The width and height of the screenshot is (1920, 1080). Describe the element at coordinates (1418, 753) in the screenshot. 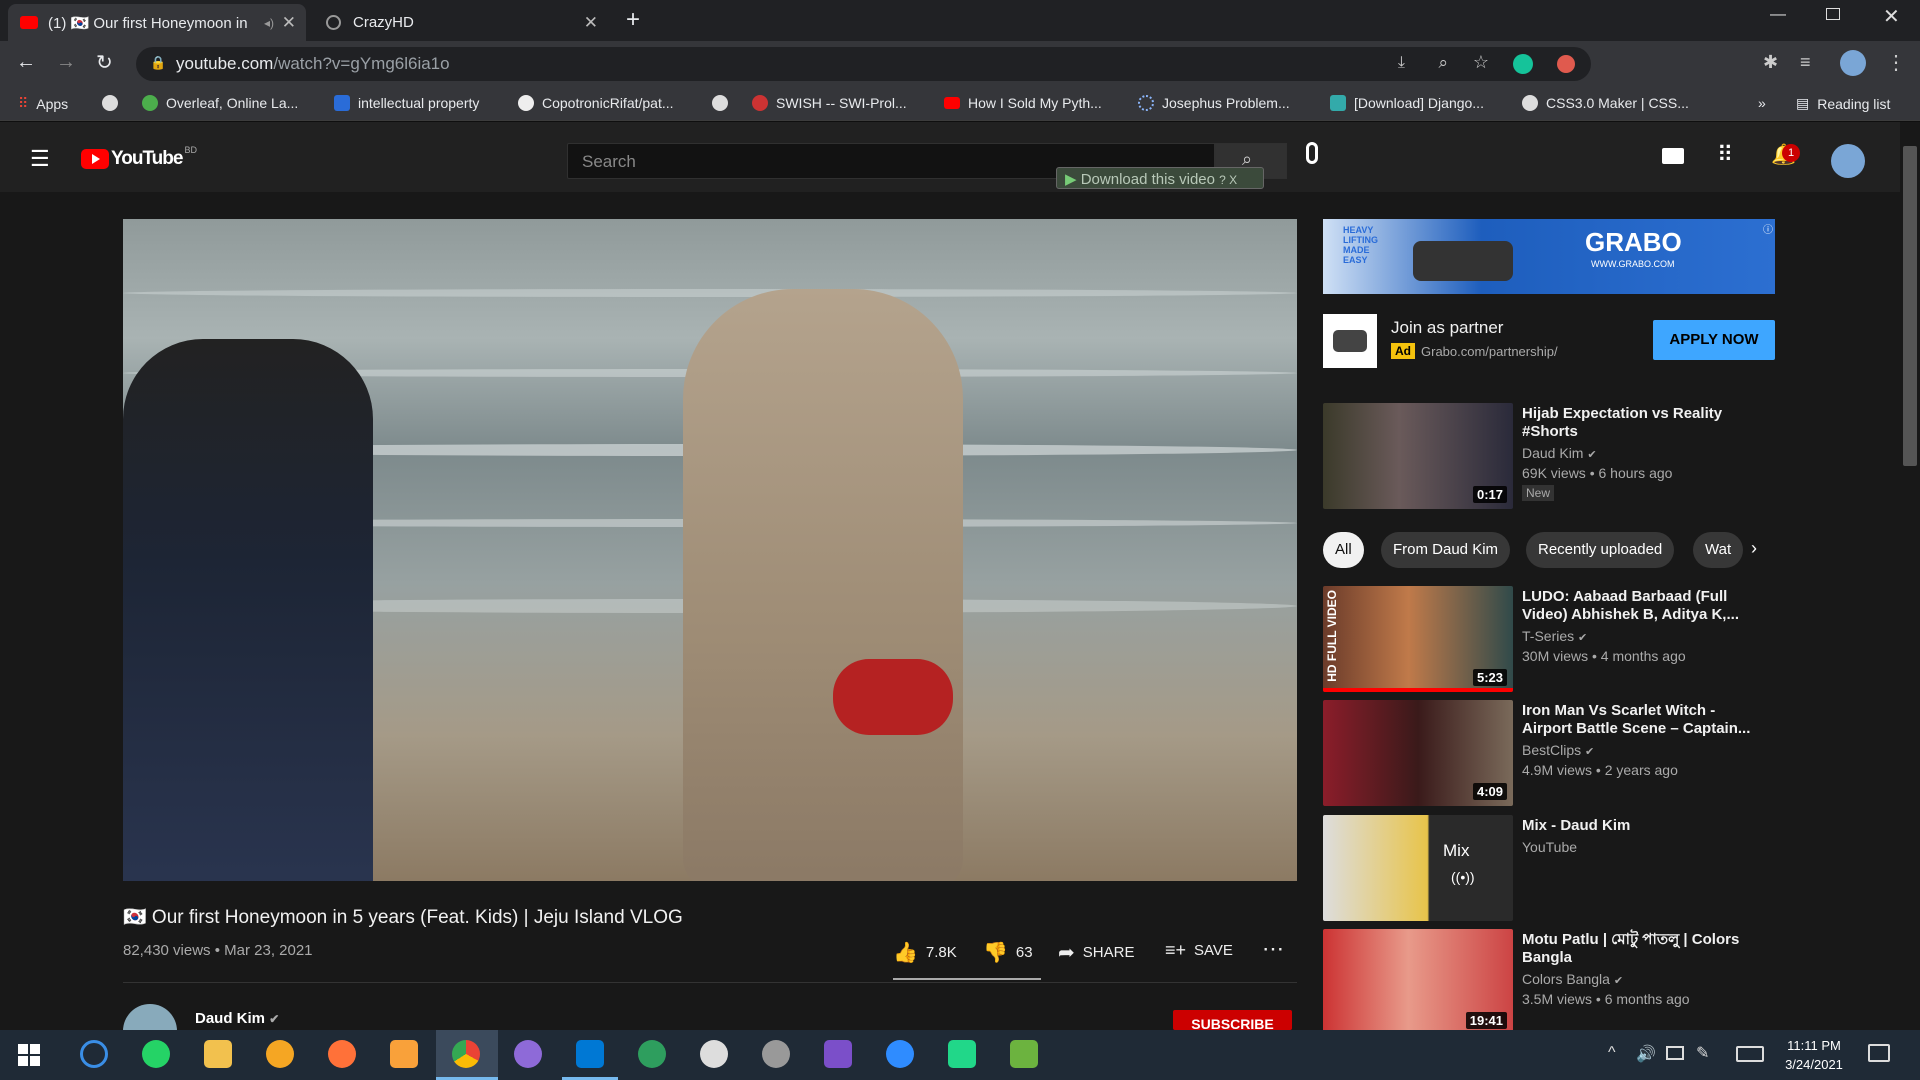

I see `video-thumbnail: 4:09` at that location.